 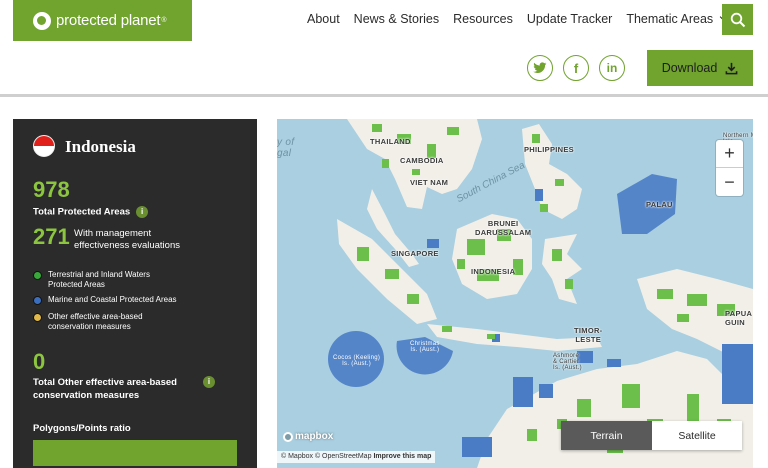 I want to click on philippines-landmass, so click(x=552, y=171).